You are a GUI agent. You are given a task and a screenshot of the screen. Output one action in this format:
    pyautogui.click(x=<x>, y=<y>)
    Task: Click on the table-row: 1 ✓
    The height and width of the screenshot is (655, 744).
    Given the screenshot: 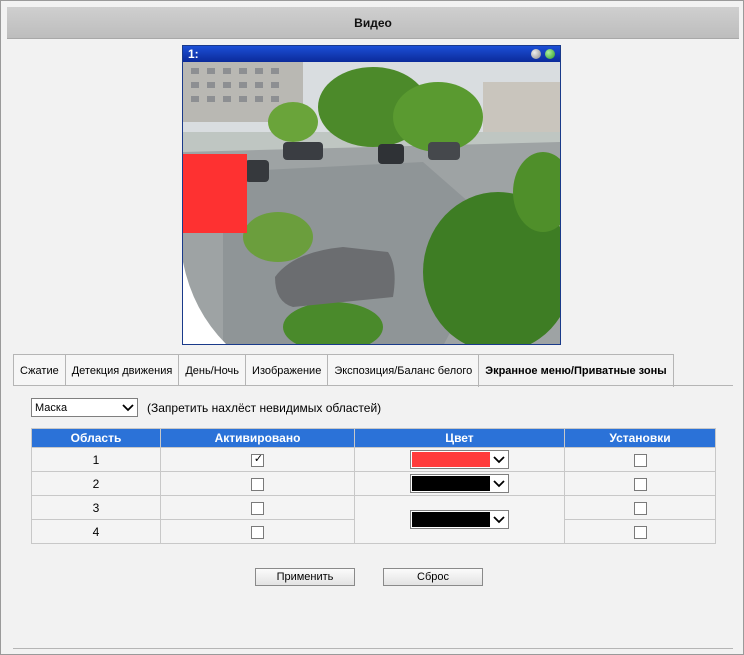 What is the action you would take?
    pyautogui.click(x=373, y=459)
    